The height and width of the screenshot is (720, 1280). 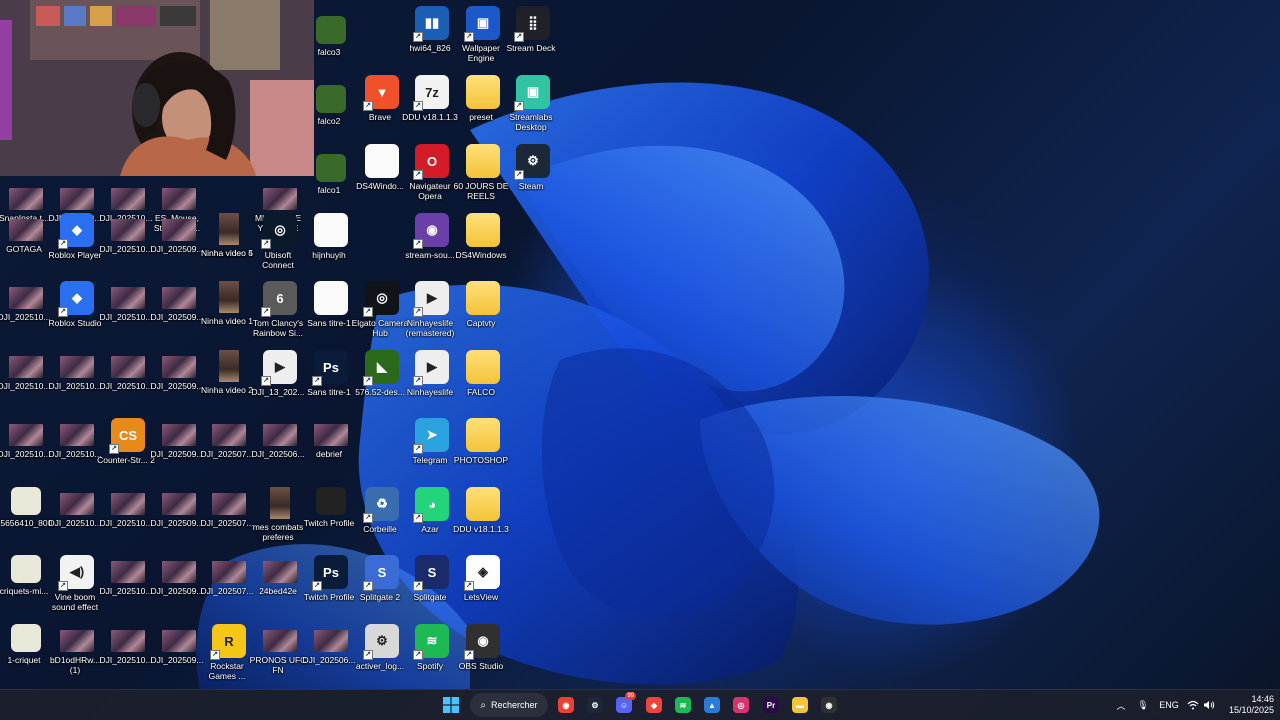 I want to click on desktop-icon: ➤ ↗ Telegram, so click(x=432, y=450).